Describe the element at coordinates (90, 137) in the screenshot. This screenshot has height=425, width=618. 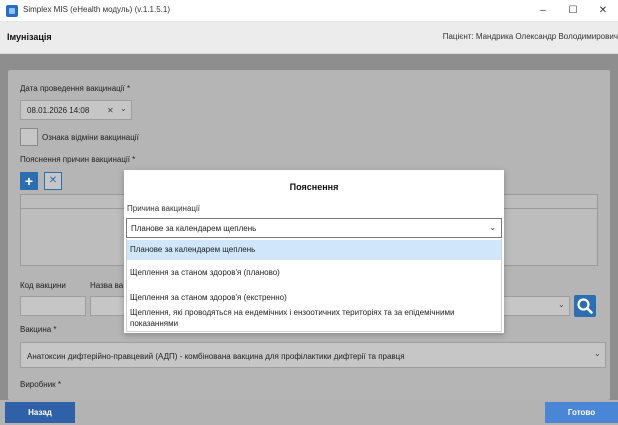
I see `cancel-vaccination-label: Ознака відміни вакцинації` at that location.